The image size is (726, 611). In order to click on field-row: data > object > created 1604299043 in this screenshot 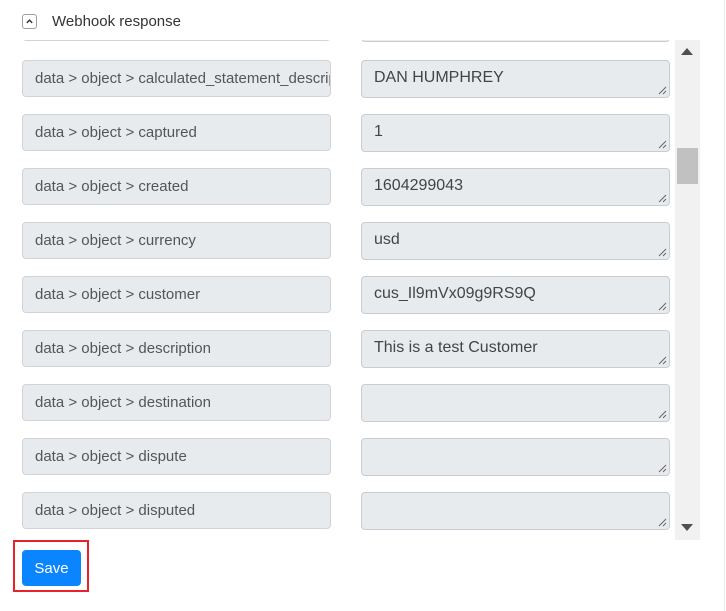, I will do `click(337, 187)`.